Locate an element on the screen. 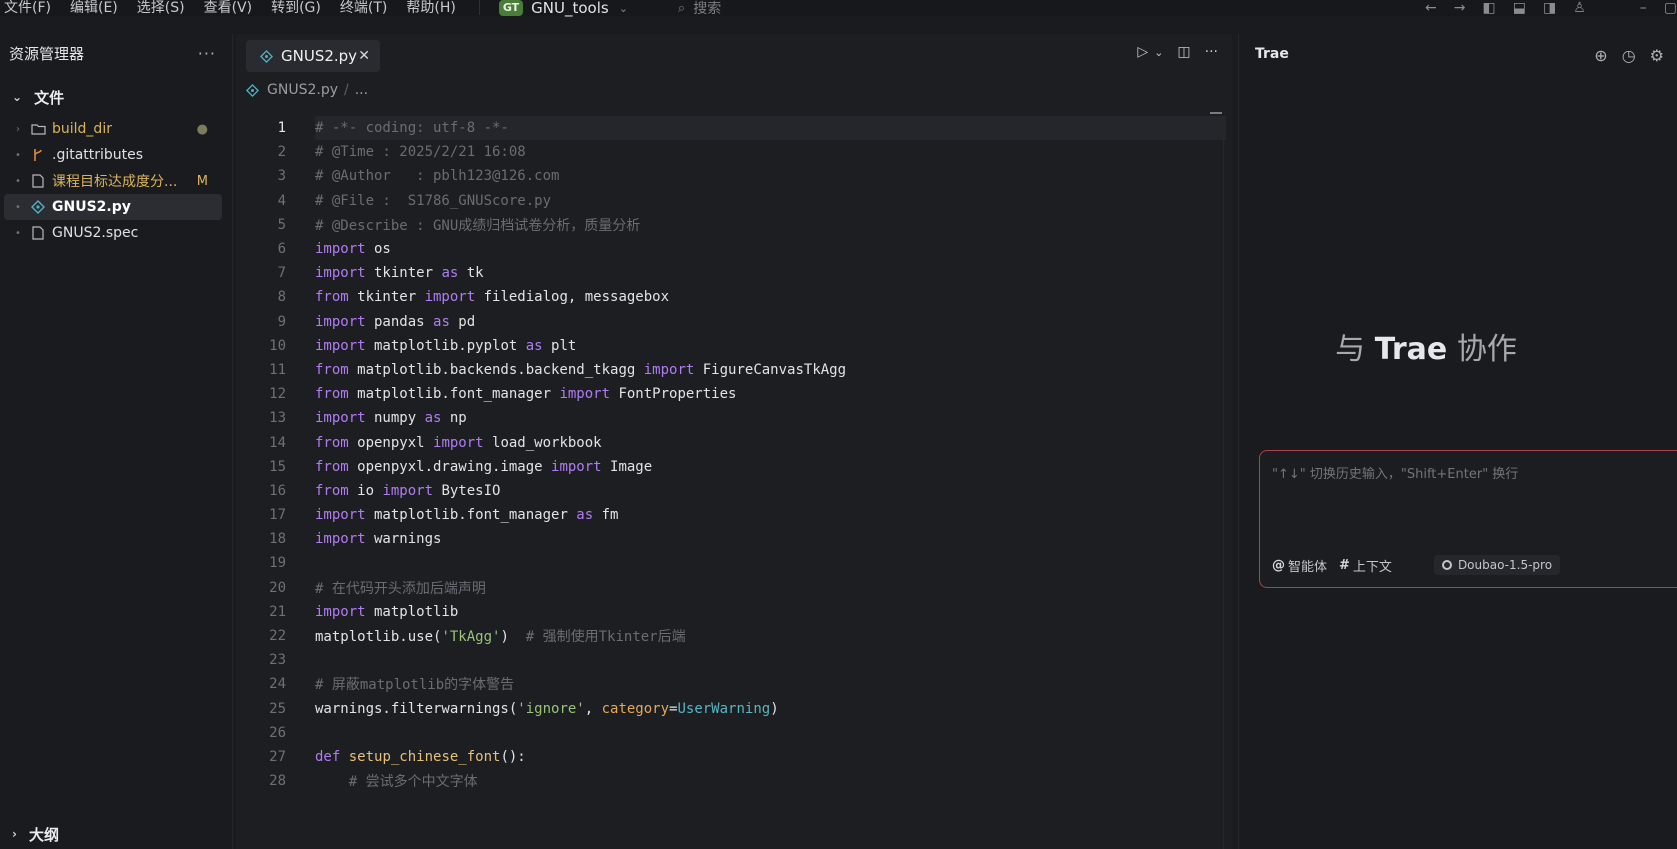 This screenshot has width=1677, height=849. code-line: 19 is located at coordinates (731, 563).